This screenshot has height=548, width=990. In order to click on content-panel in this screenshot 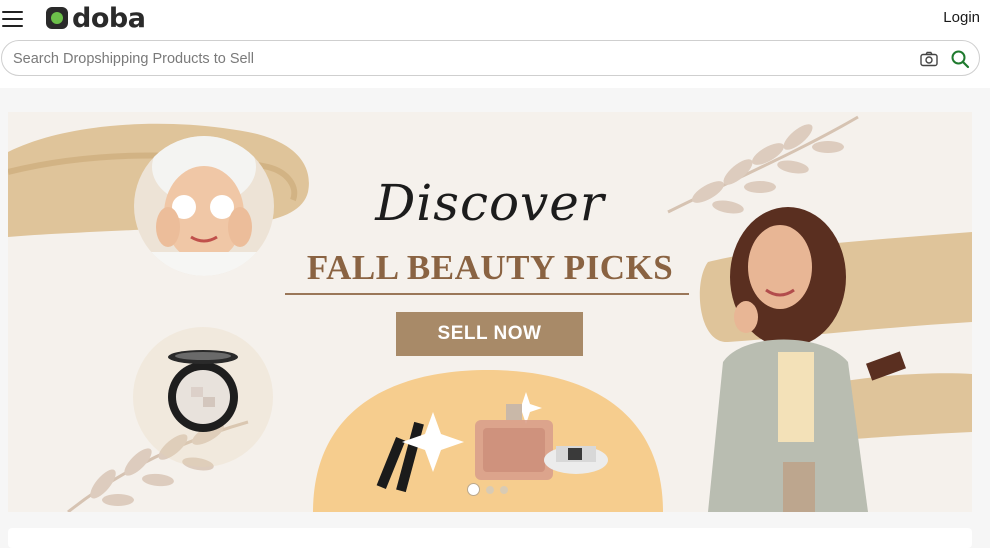, I will do `click(490, 538)`.